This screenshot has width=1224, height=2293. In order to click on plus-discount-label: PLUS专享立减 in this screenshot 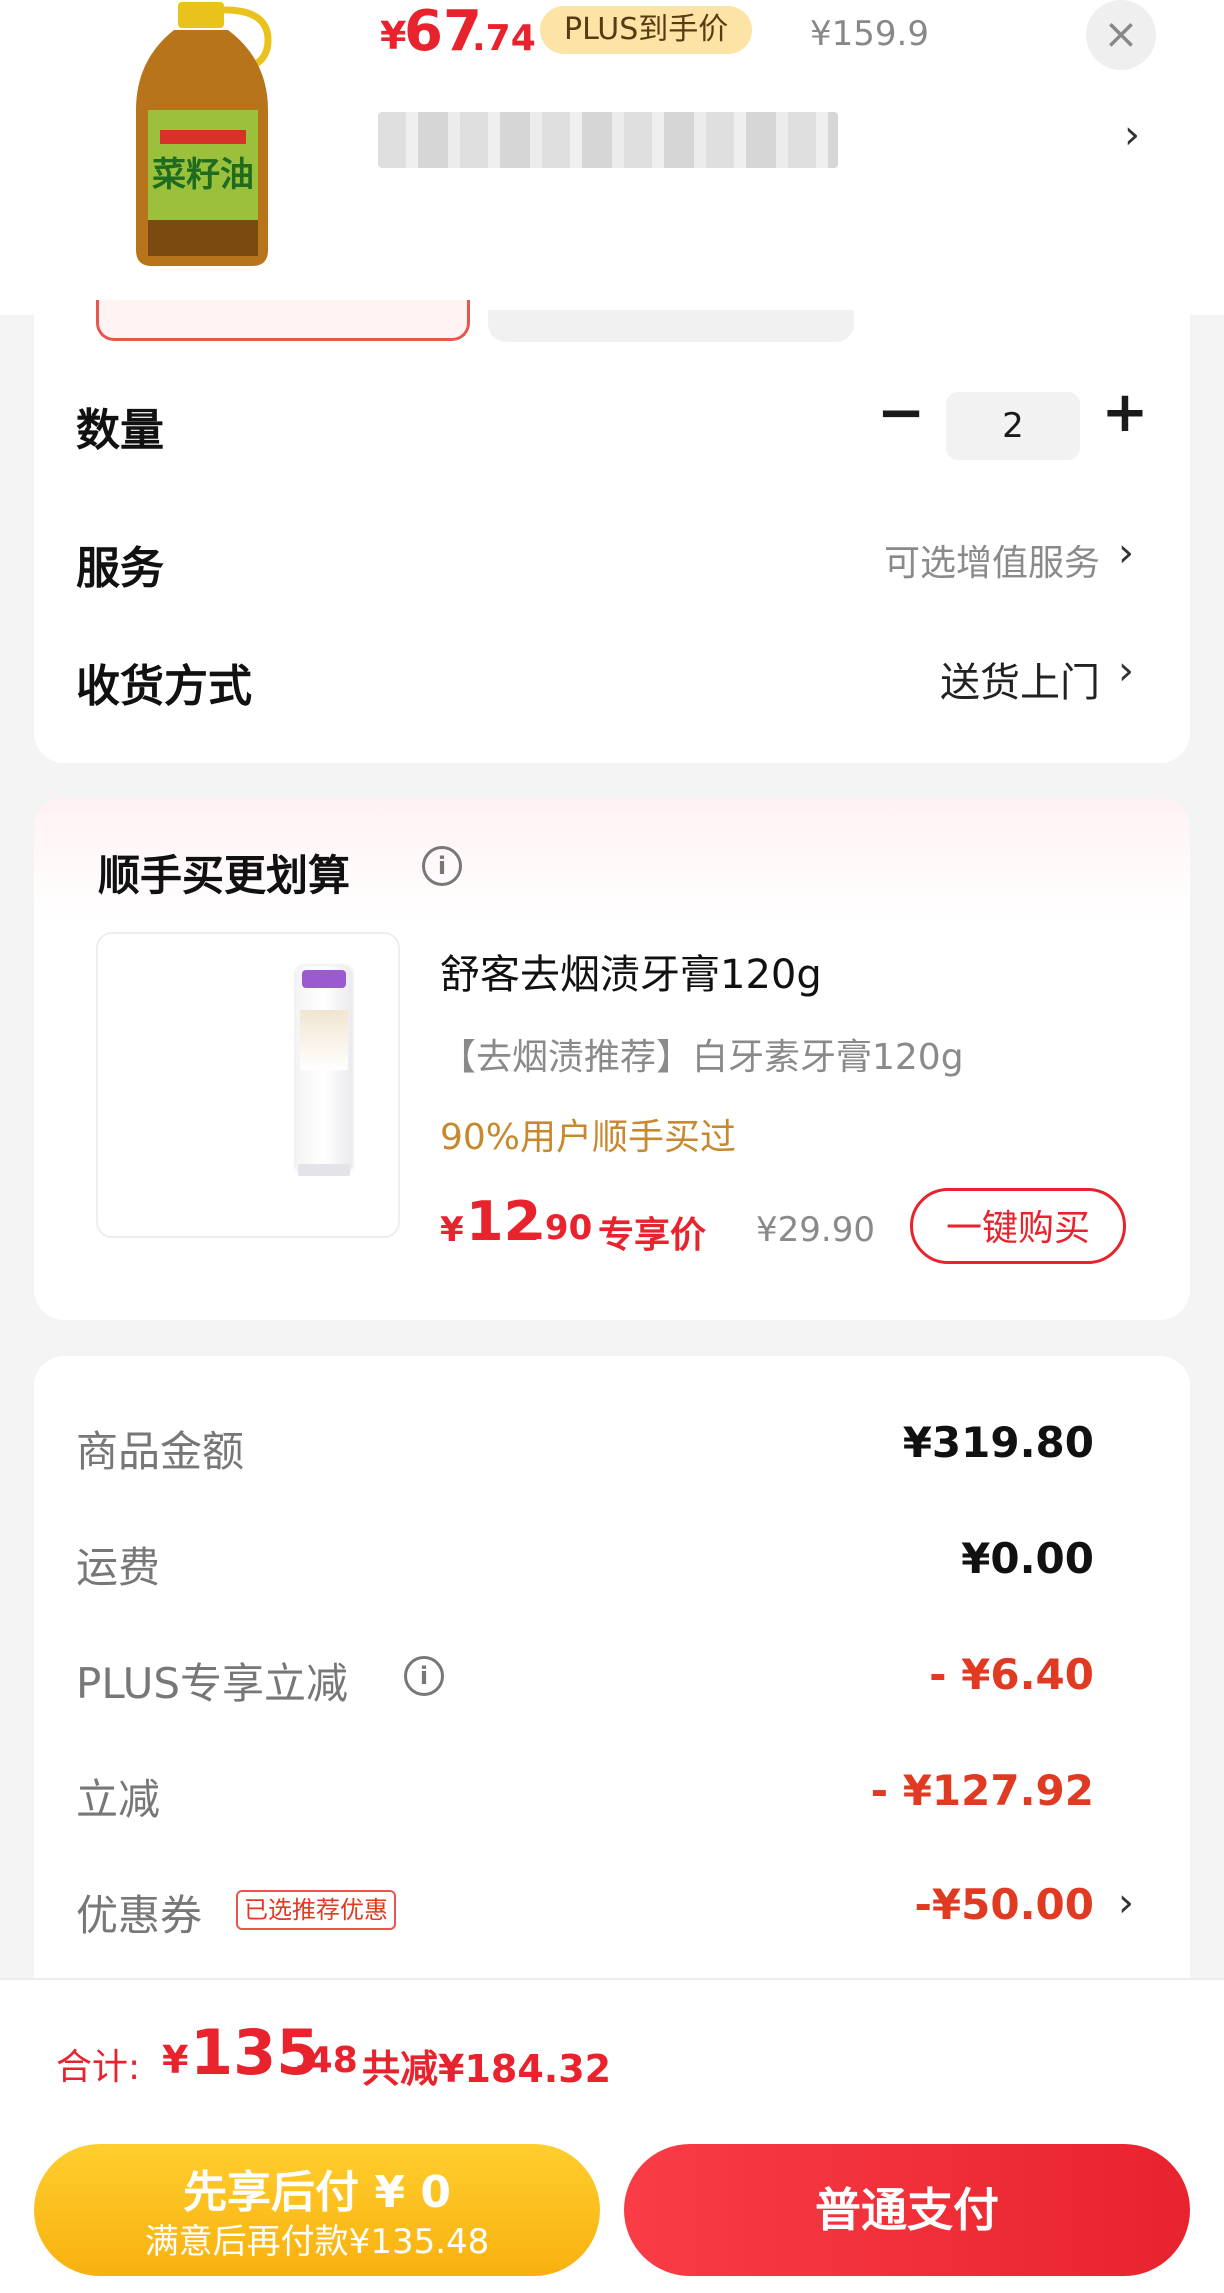, I will do `click(212, 1683)`.